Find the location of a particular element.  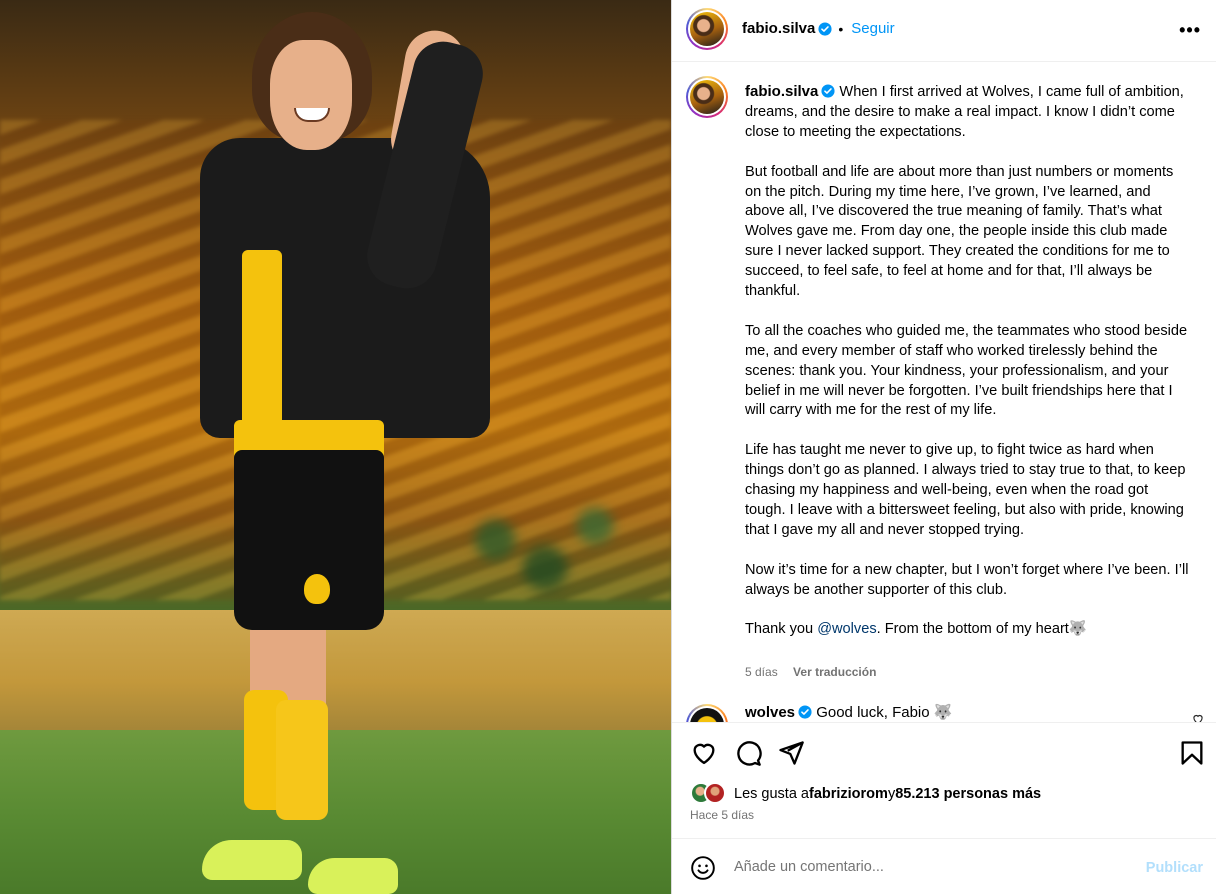

comment-icon is located at coordinates (748, 753).